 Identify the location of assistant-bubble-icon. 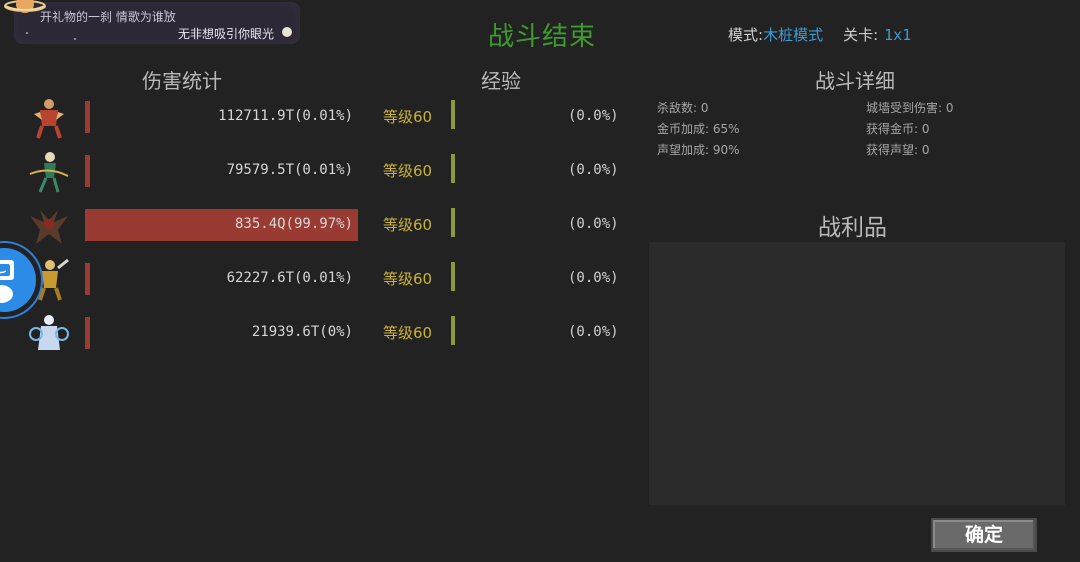
(23, 280).